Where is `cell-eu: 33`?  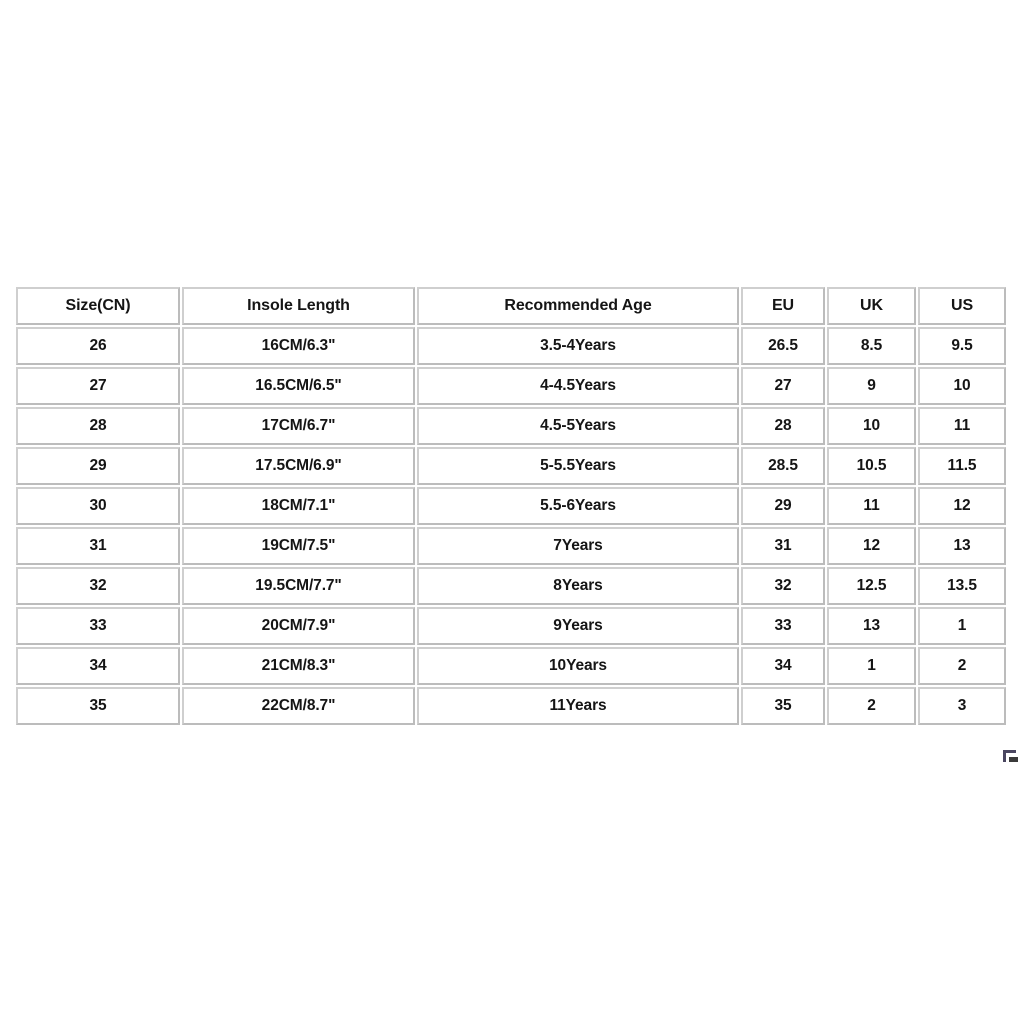
cell-eu: 33 is located at coordinates (783, 626).